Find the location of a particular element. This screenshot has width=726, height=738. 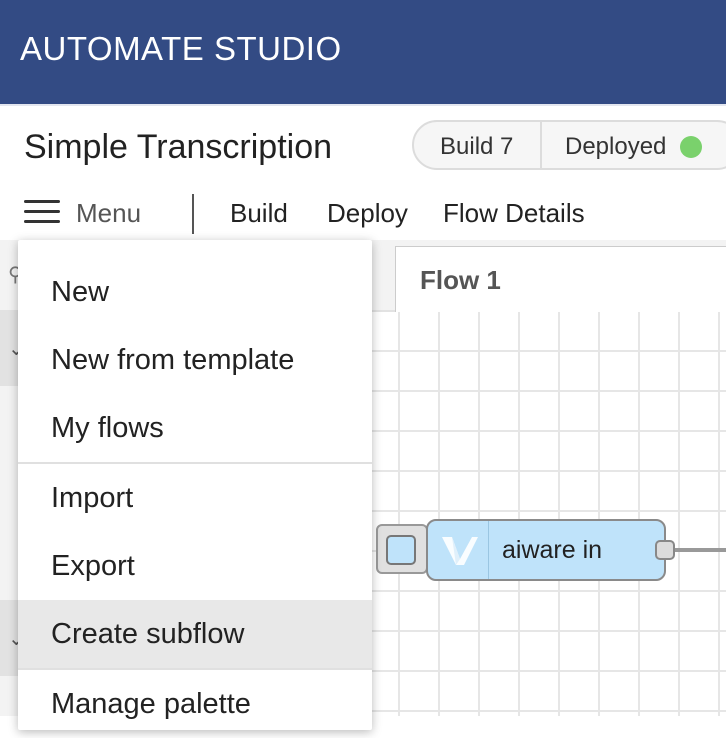

menu-button: Menu is located at coordinates (102, 215).